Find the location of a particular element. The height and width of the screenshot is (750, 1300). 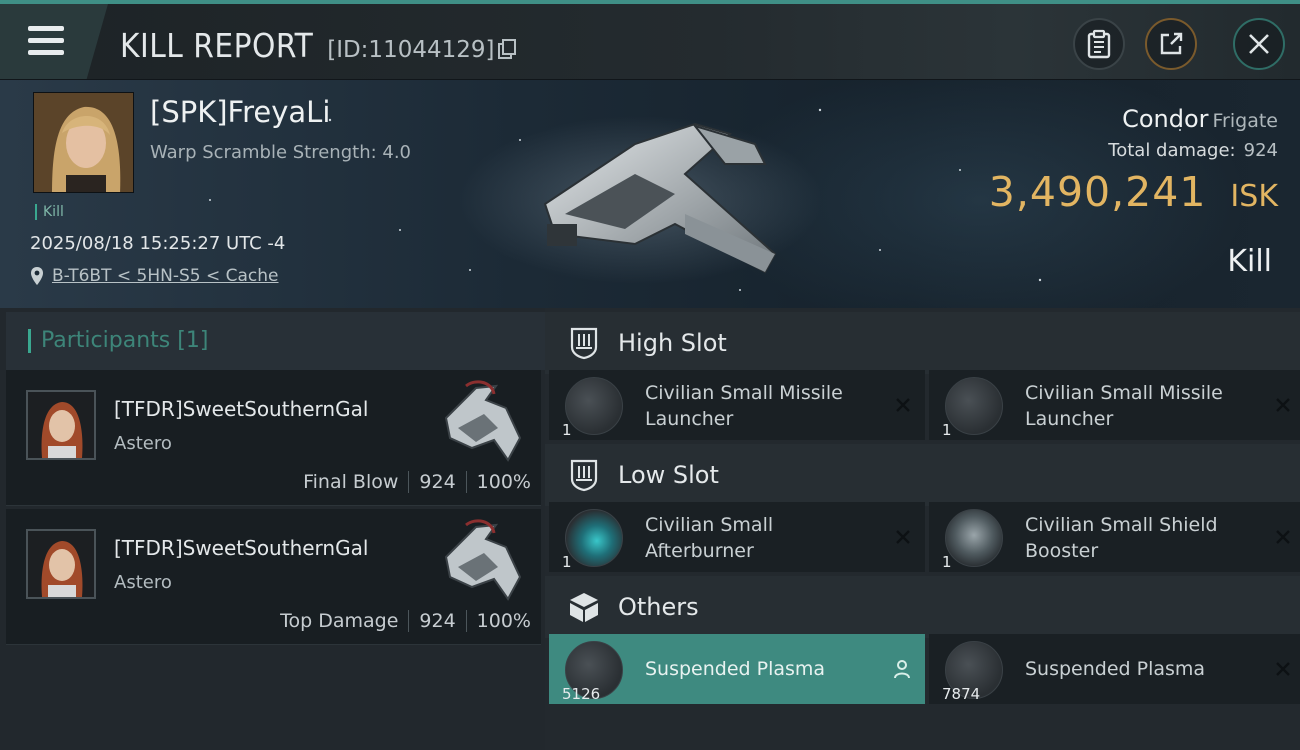

afterburner-icon is located at coordinates (594, 538).